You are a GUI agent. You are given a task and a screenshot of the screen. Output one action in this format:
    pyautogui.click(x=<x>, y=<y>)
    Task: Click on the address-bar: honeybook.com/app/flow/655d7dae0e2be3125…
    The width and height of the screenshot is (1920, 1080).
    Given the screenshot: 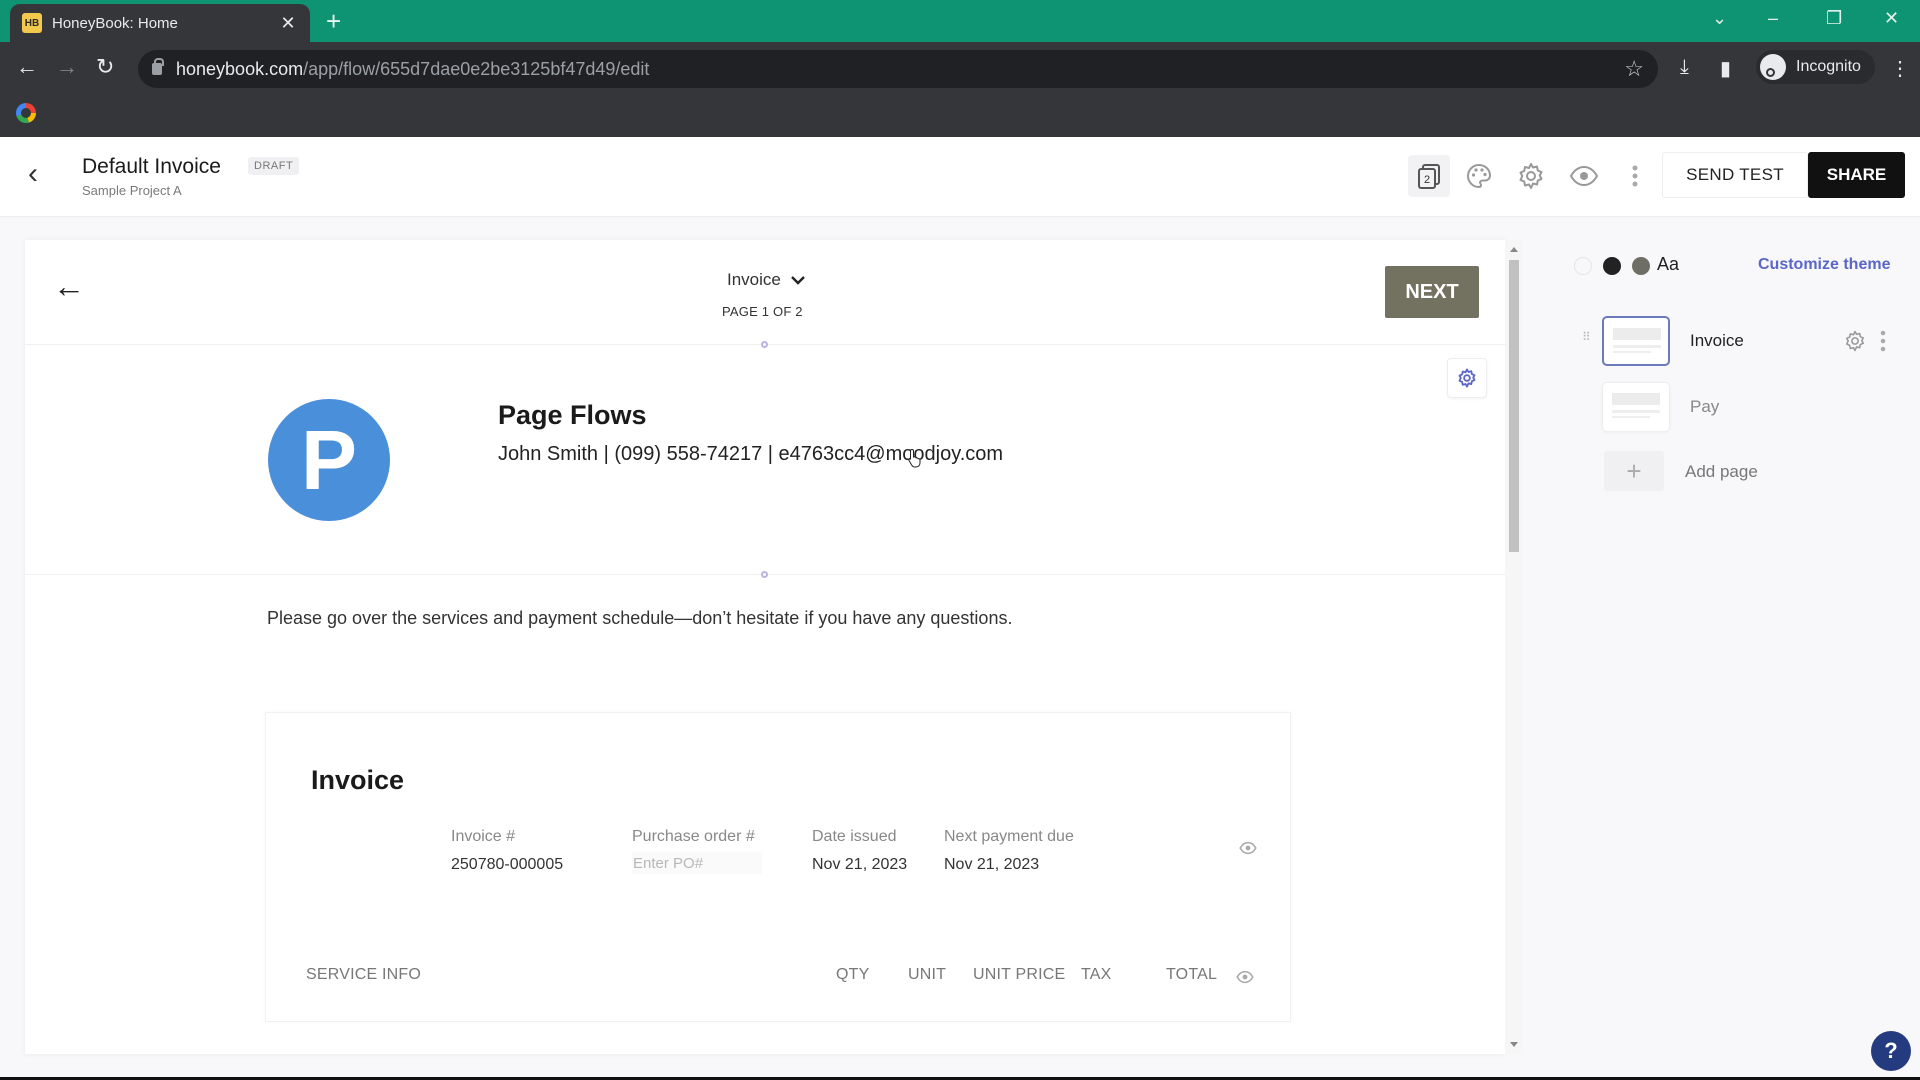 What is the action you would take?
    pyautogui.click(x=898, y=69)
    